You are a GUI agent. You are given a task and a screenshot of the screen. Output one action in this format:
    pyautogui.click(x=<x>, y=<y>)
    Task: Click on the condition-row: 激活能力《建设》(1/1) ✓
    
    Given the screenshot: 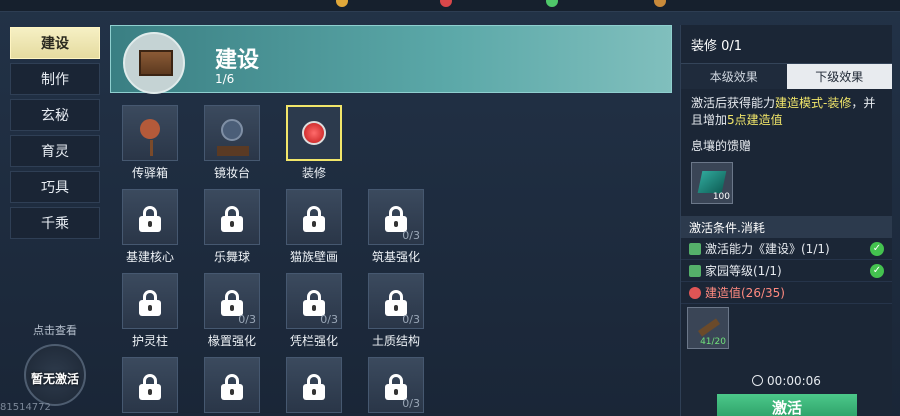 What is the action you would take?
    pyautogui.click(x=786, y=249)
    